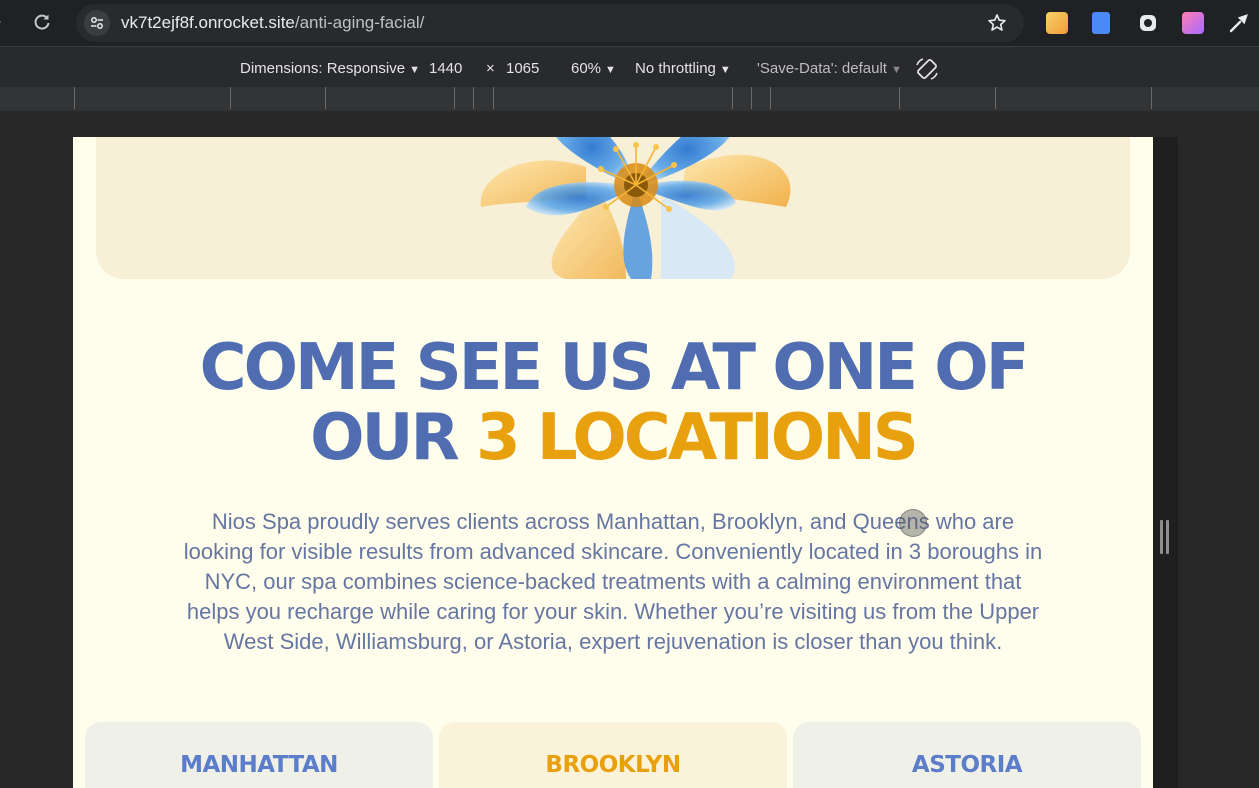 Image resolution: width=1259 pixels, height=788 pixels. I want to click on location-name: ASTORIA, so click(967, 765).